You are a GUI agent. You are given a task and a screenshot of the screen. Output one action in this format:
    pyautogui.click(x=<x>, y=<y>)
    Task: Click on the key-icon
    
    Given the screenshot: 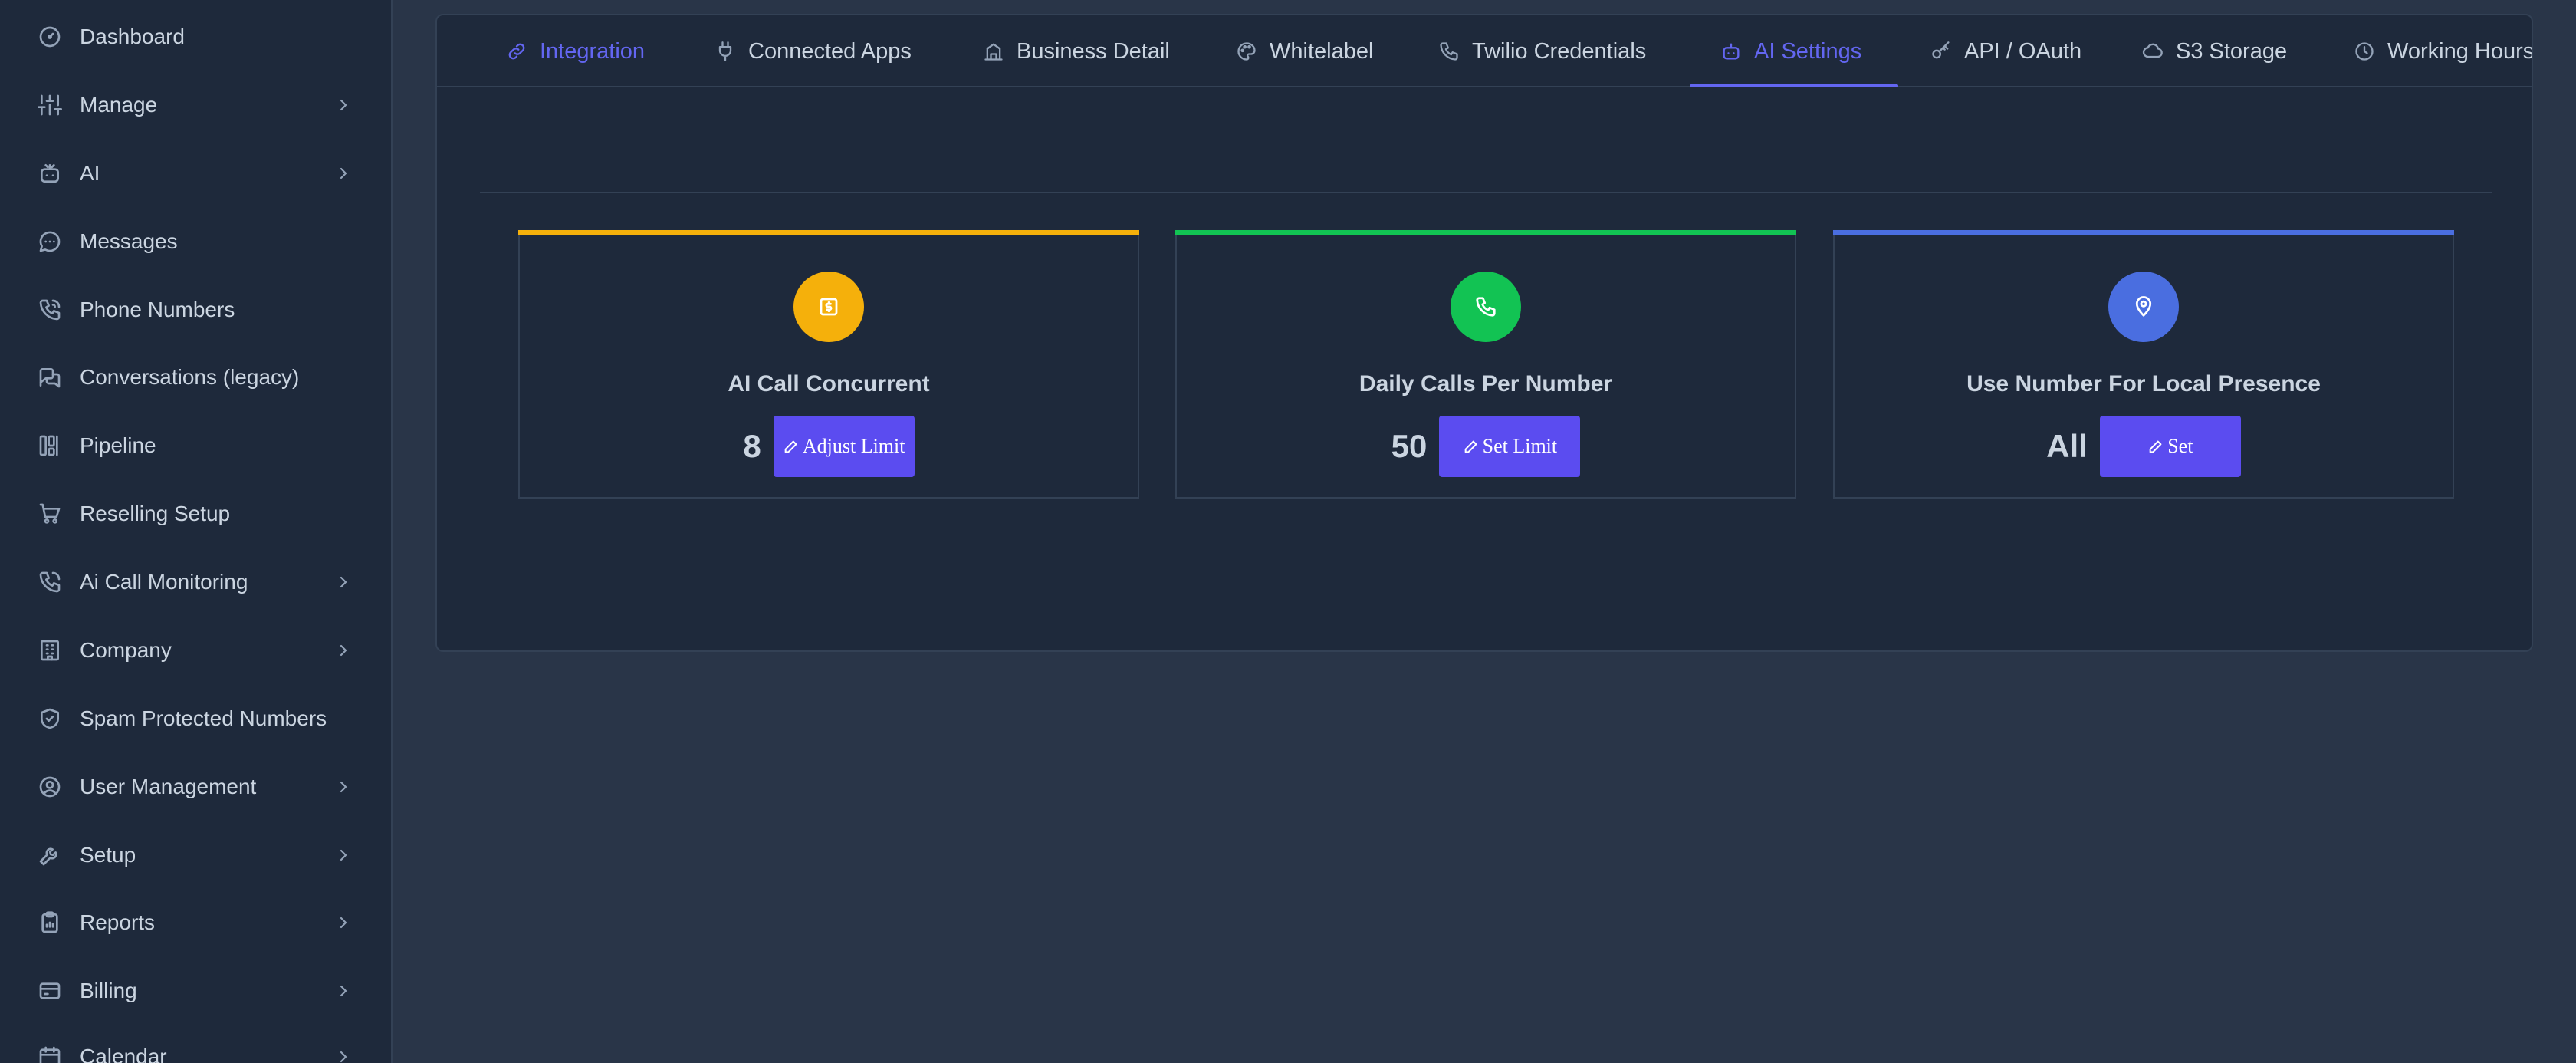 What is the action you would take?
    pyautogui.click(x=1941, y=50)
    